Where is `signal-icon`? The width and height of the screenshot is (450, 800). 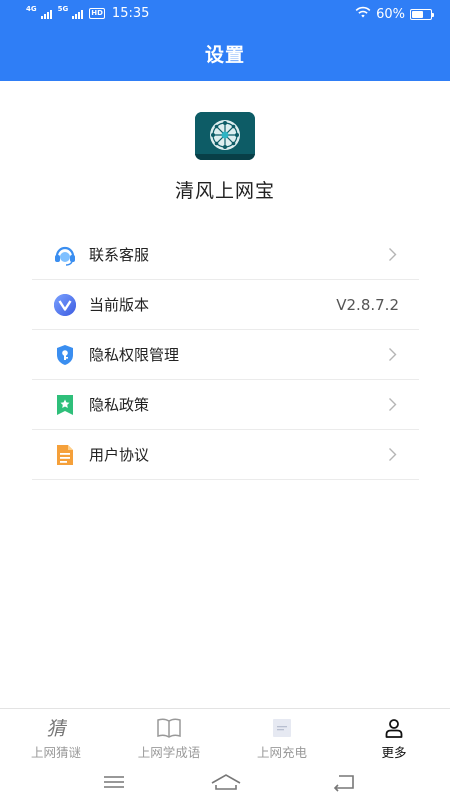 signal-icon is located at coordinates (46, 14).